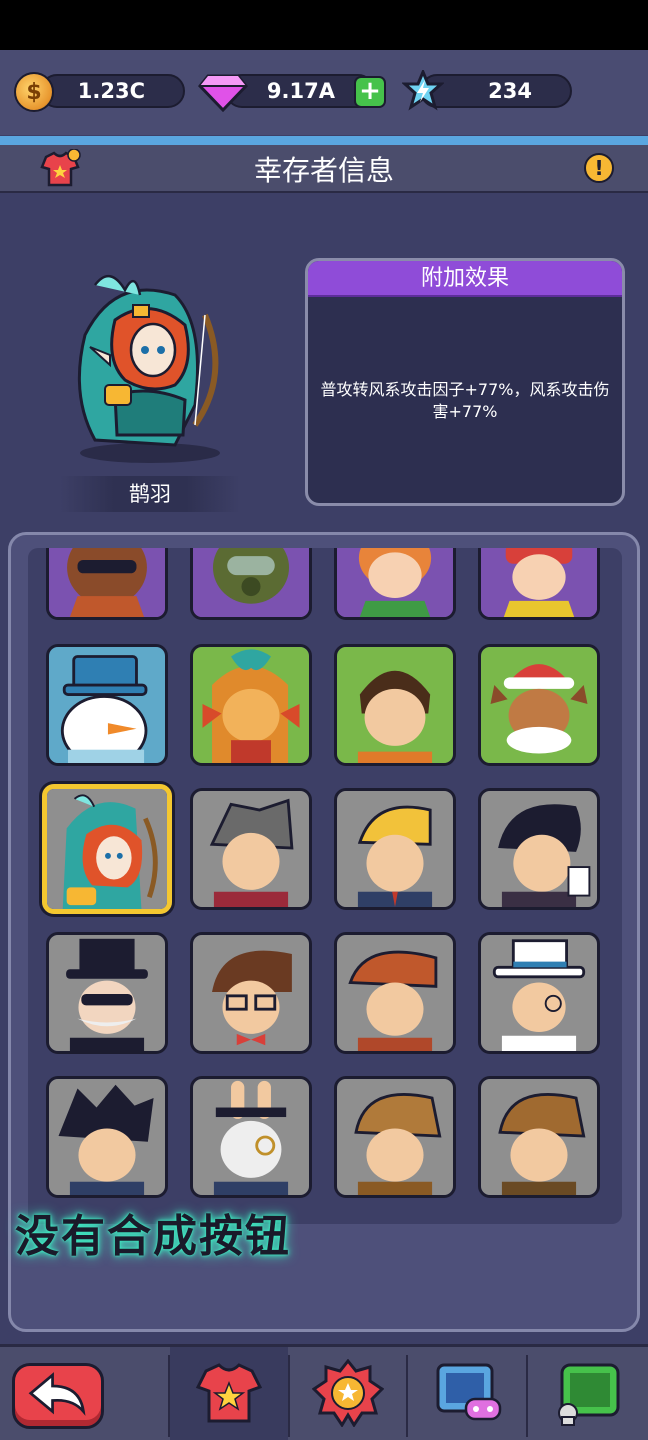 This screenshot has height=1440, width=648. I want to click on survivor-card-christmas-reindeer, so click(539, 705).